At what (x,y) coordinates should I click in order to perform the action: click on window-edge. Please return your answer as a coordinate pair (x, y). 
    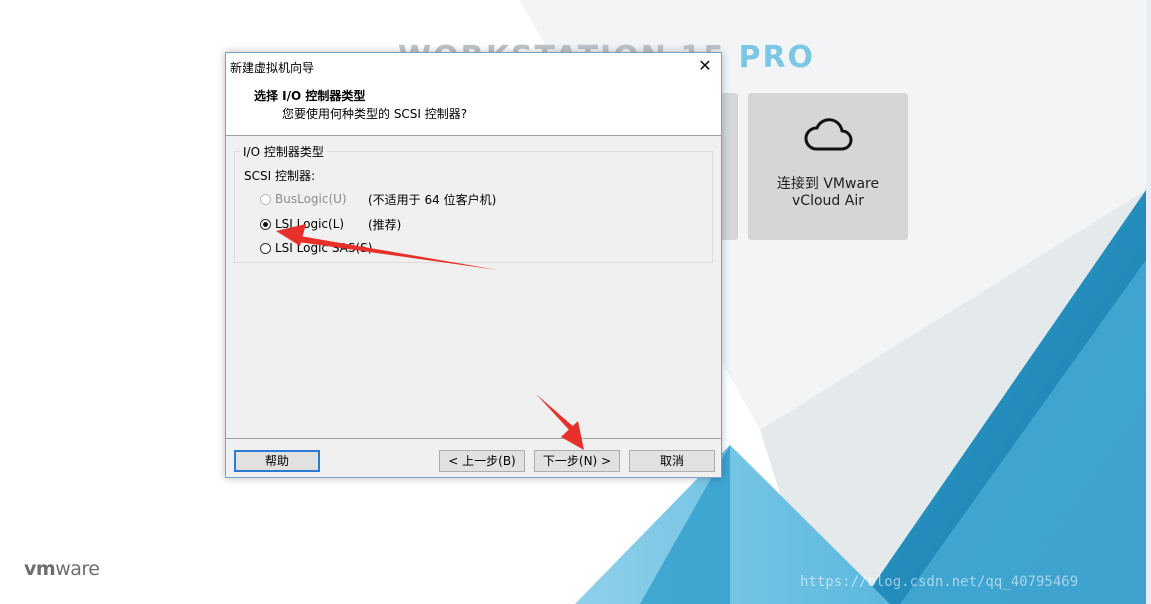
    Looking at the image, I should click on (1148, 302).